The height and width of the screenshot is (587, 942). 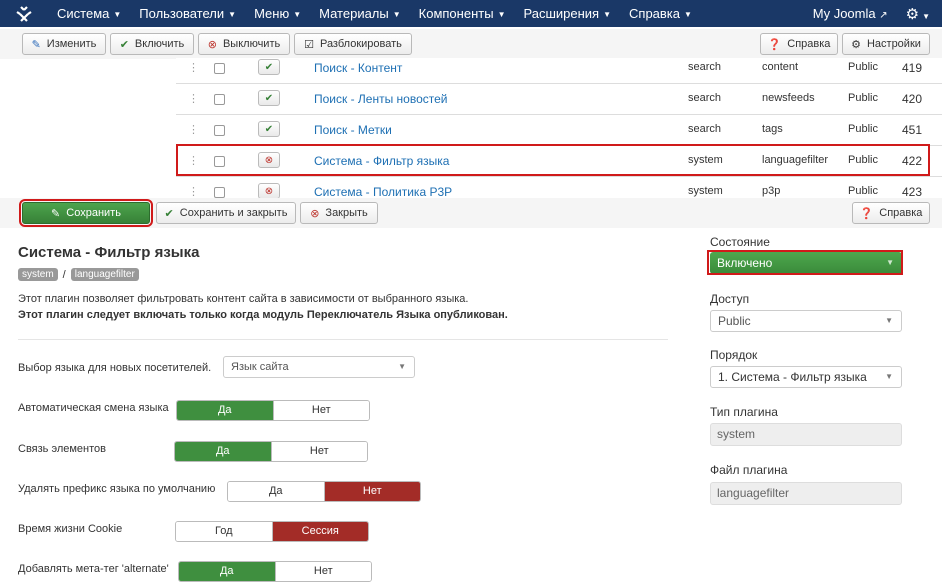 I want to click on menu-extensions-label: Расширения, so click(x=561, y=13).